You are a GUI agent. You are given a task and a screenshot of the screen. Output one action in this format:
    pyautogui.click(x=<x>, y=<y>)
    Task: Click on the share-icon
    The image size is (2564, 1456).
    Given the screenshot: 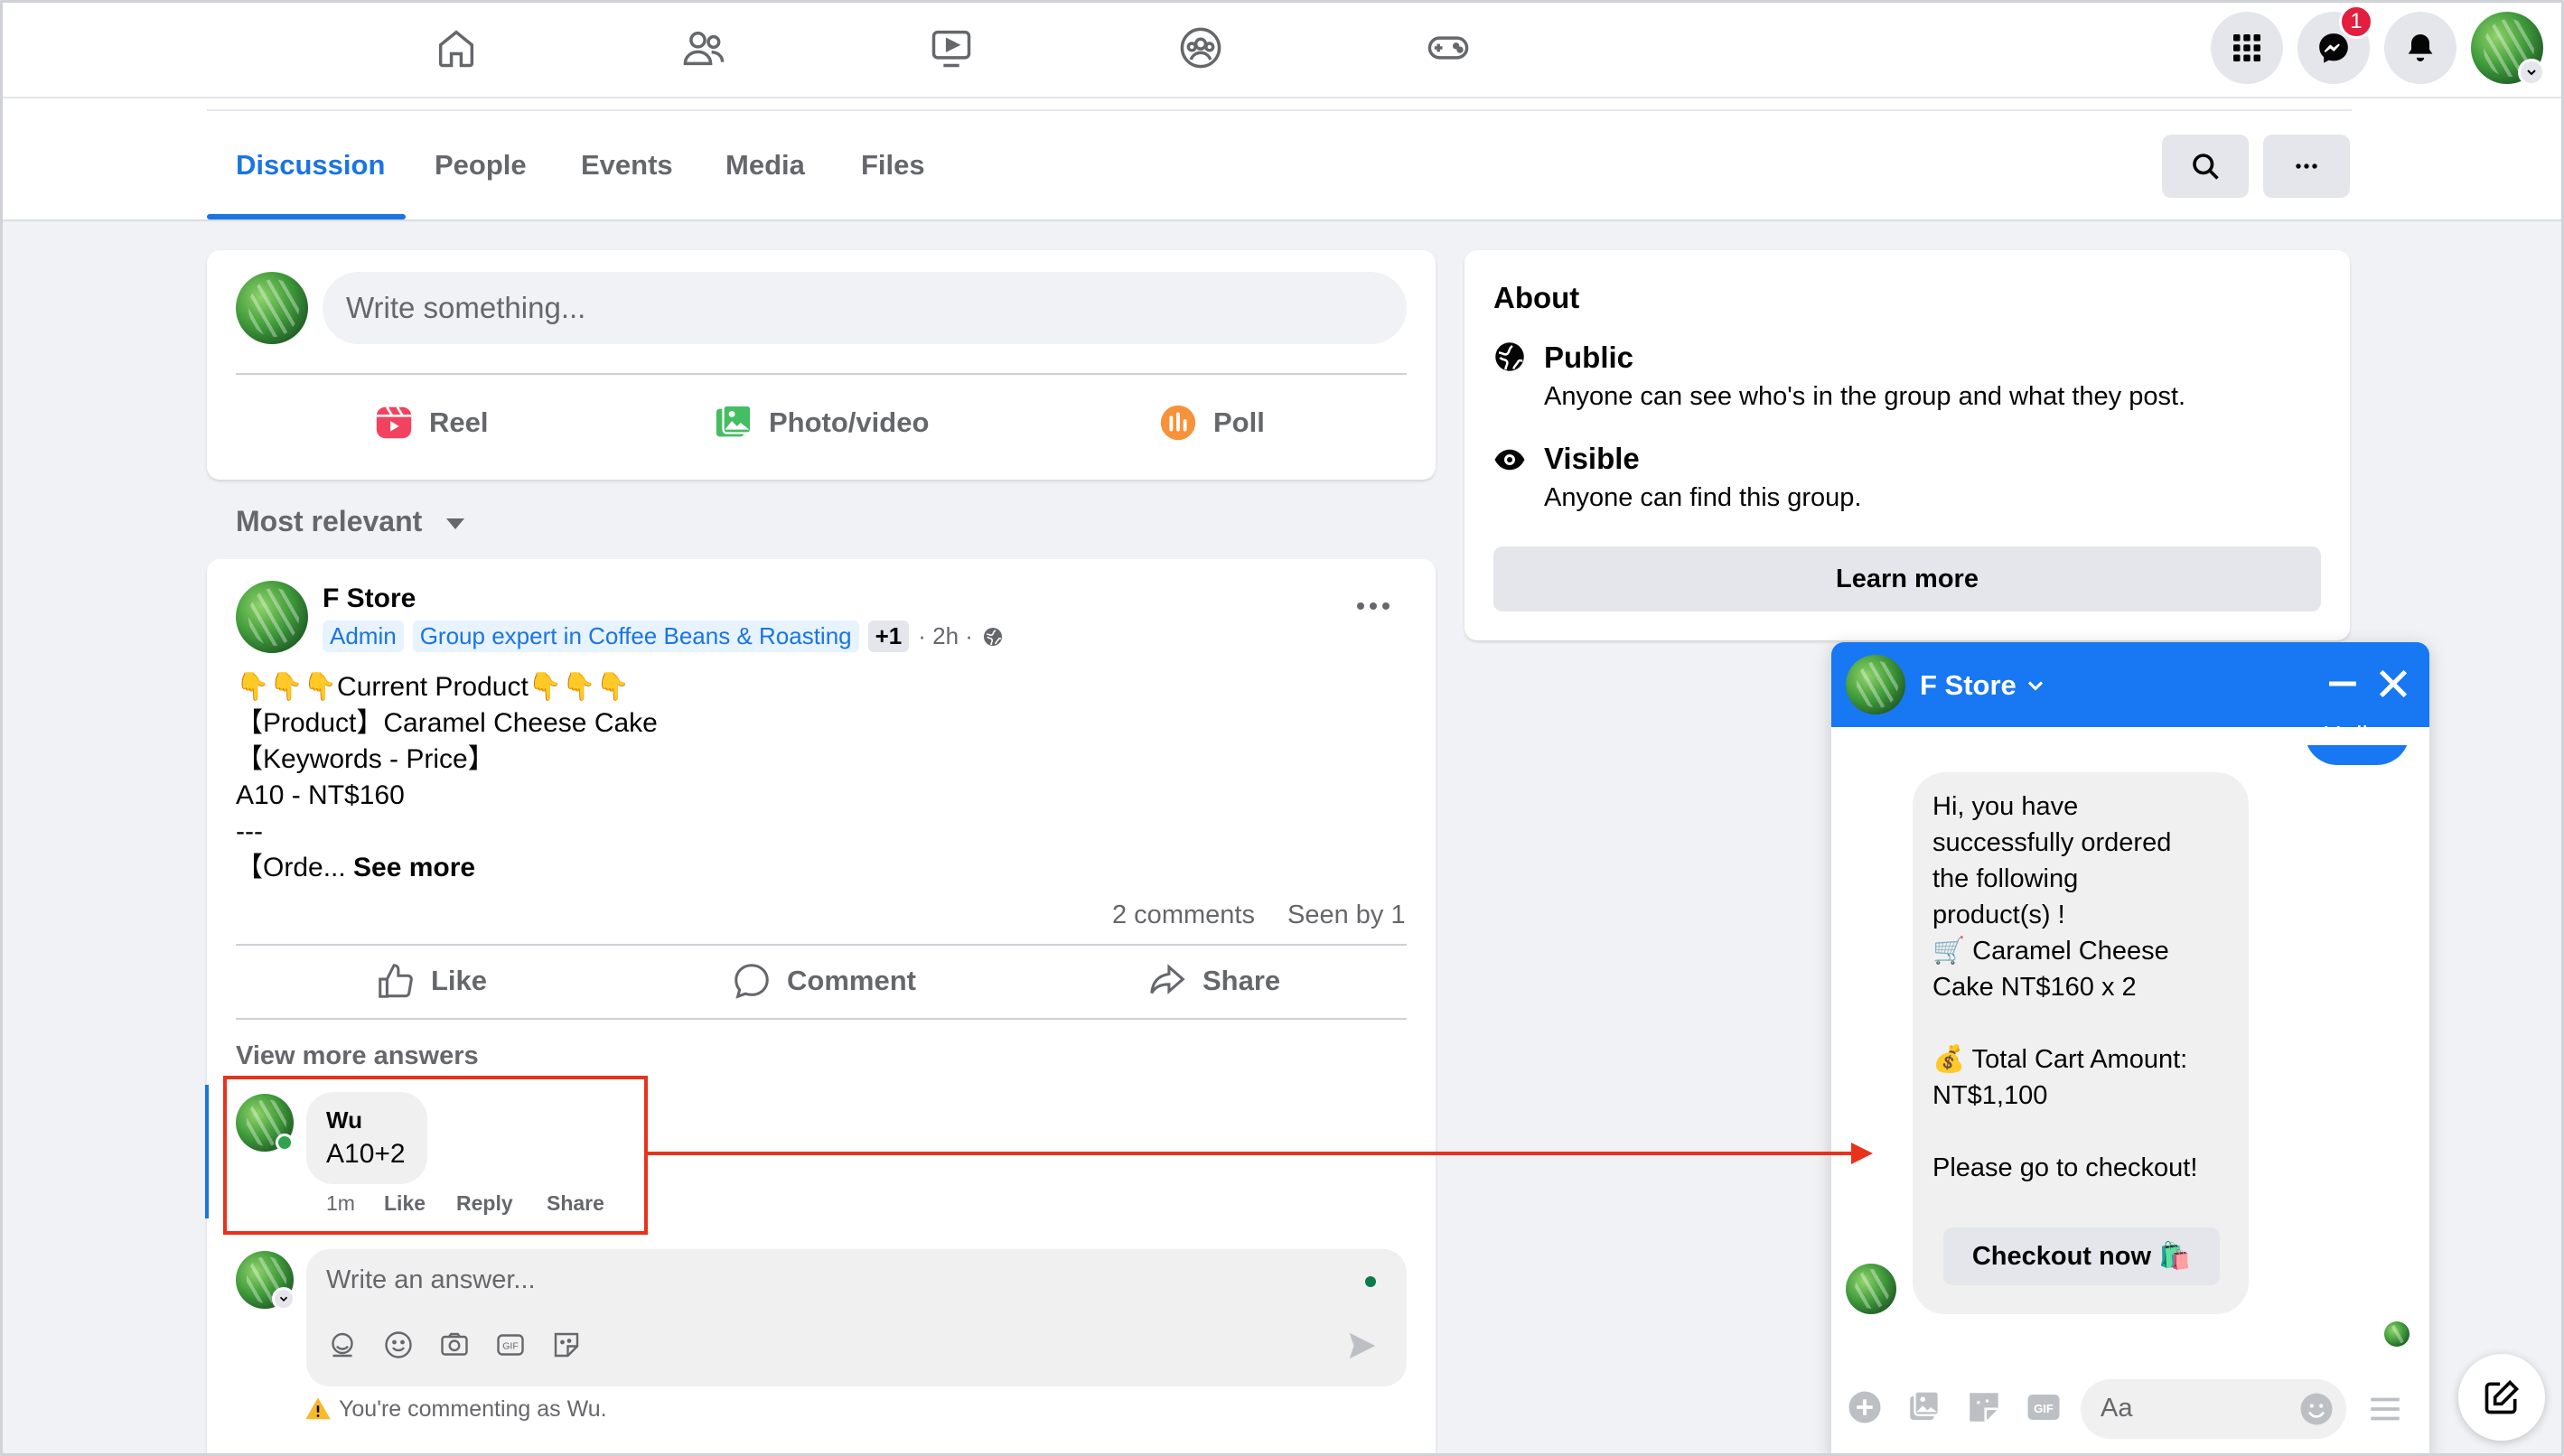 What is the action you would take?
    pyautogui.click(x=1167, y=979)
    